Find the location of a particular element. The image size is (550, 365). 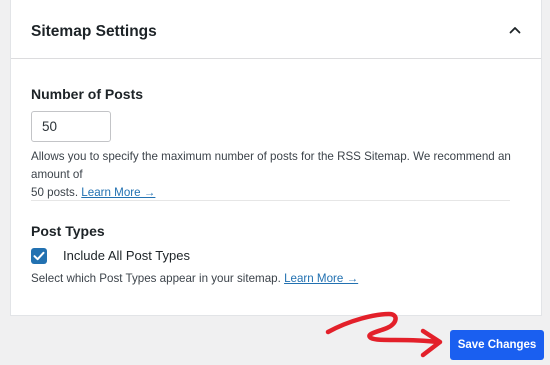

collapse-toggle is located at coordinates (515, 30).